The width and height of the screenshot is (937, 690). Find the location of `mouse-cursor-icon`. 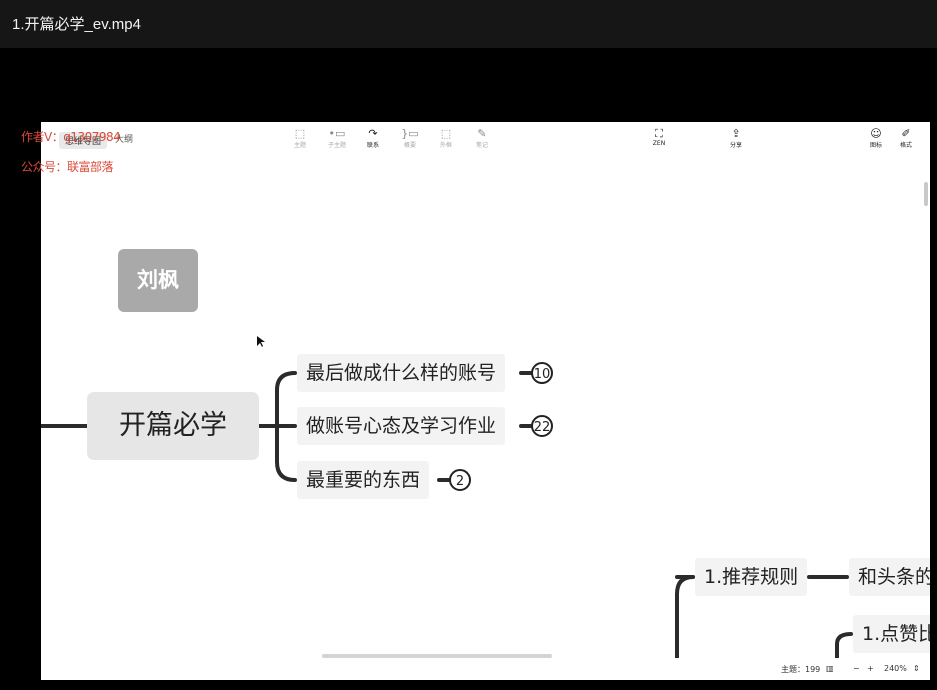

mouse-cursor-icon is located at coordinates (261, 341).